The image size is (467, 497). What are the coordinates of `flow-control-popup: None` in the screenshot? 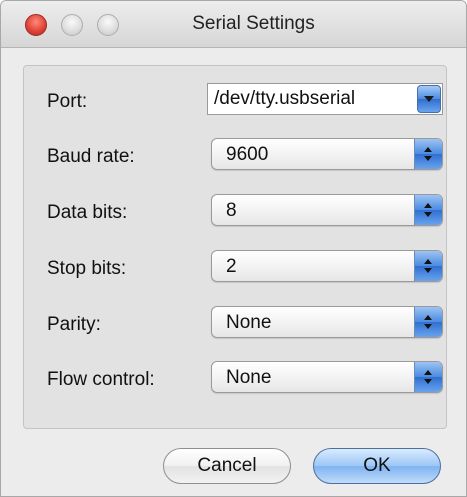 It's located at (327, 377).